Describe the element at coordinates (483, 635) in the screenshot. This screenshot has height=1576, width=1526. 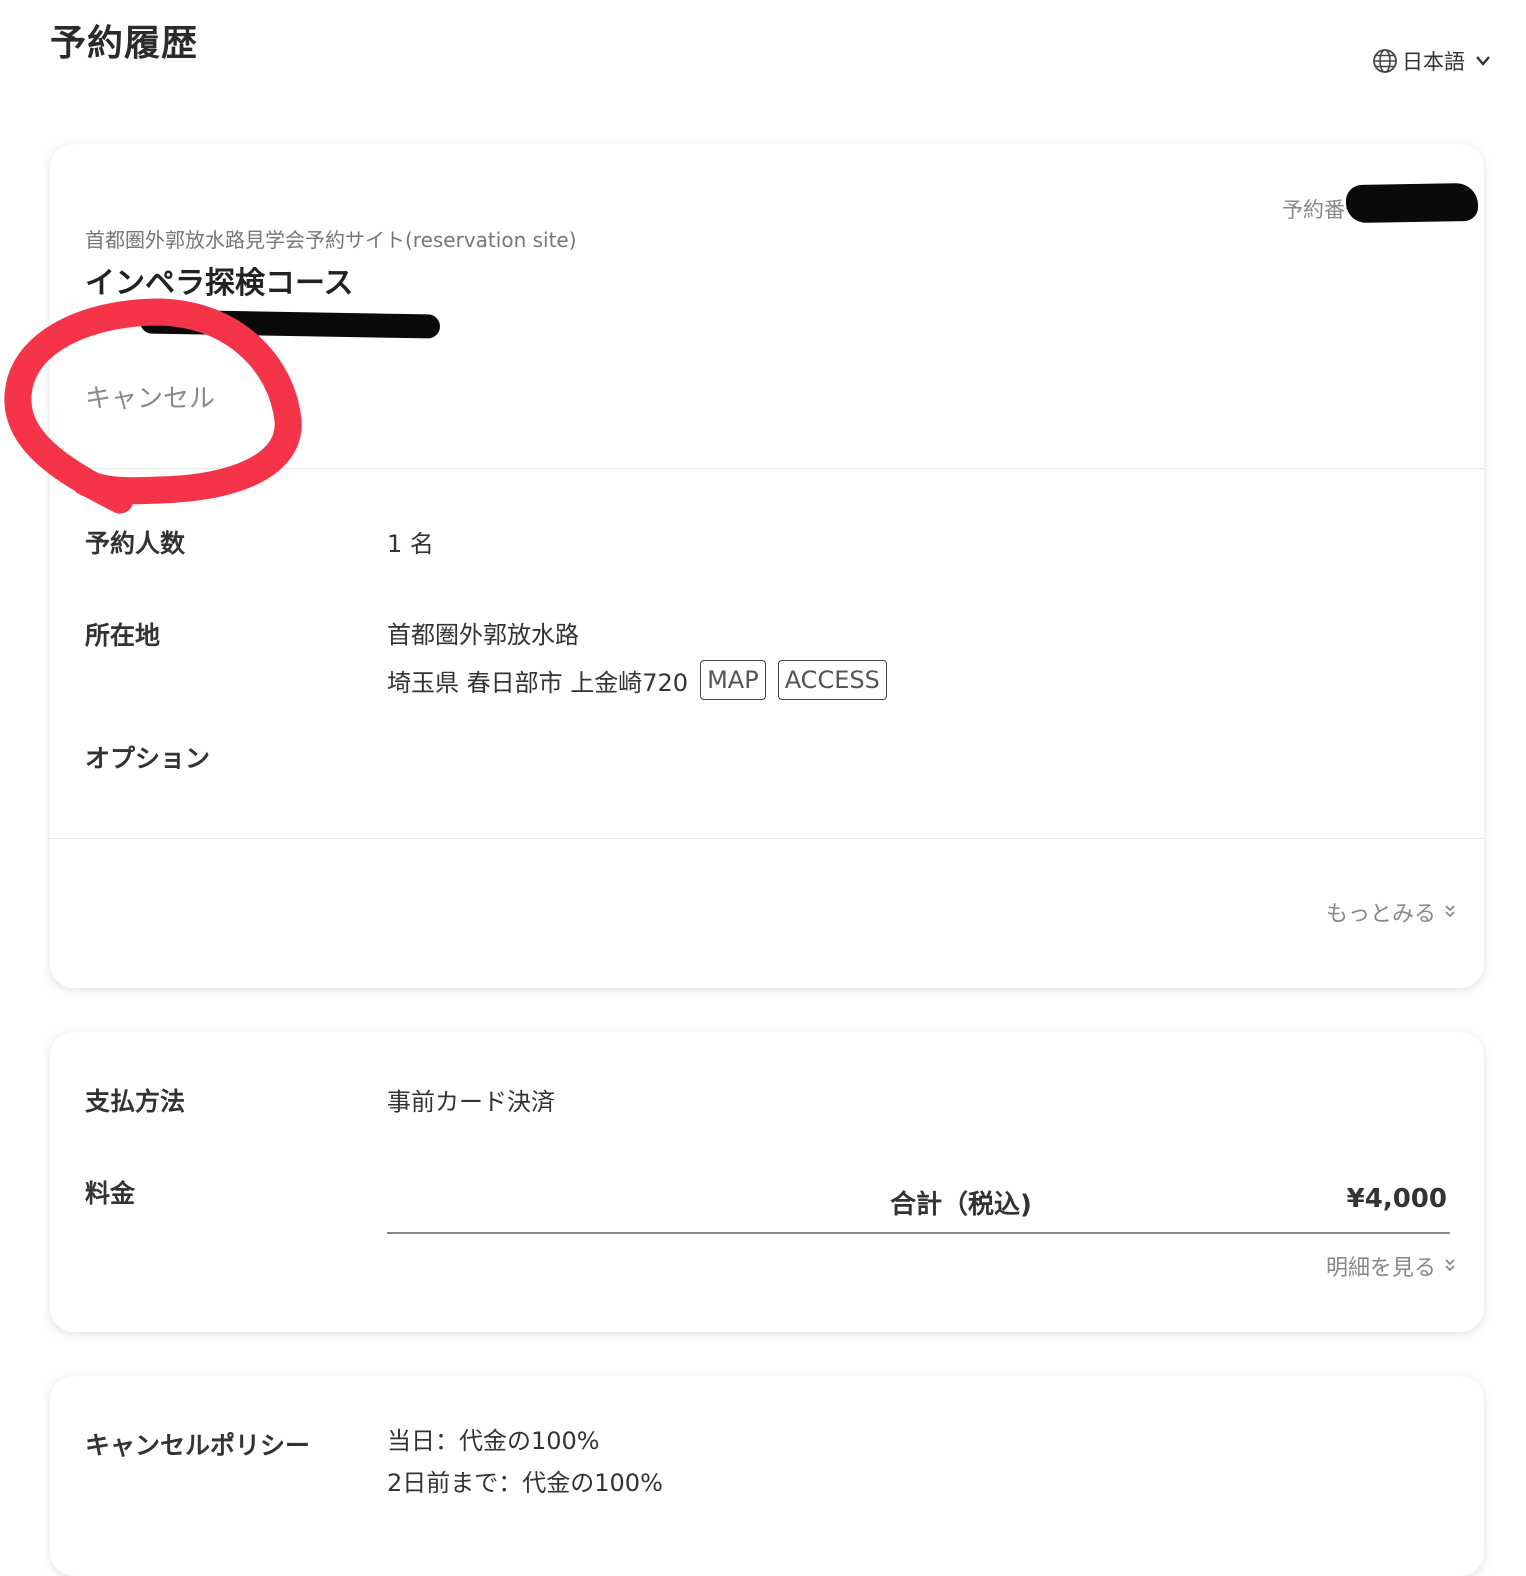
I see `location-name: 首都圏外郭放水路` at that location.